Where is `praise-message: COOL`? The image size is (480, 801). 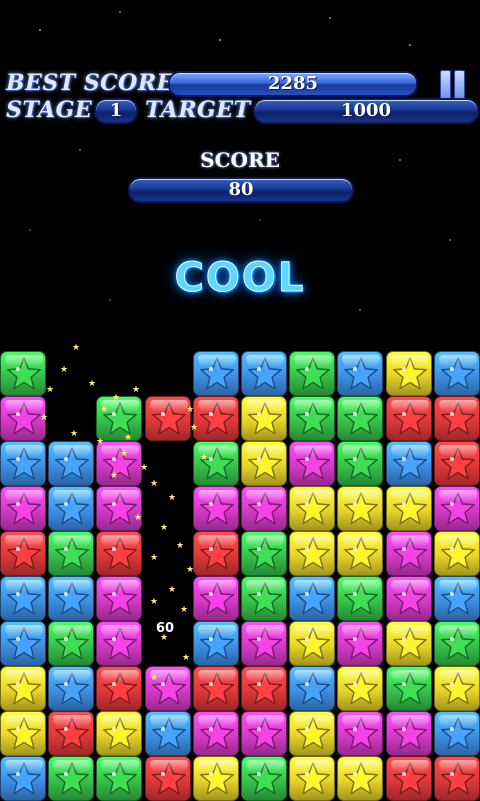
praise-message: COOL is located at coordinates (240, 278).